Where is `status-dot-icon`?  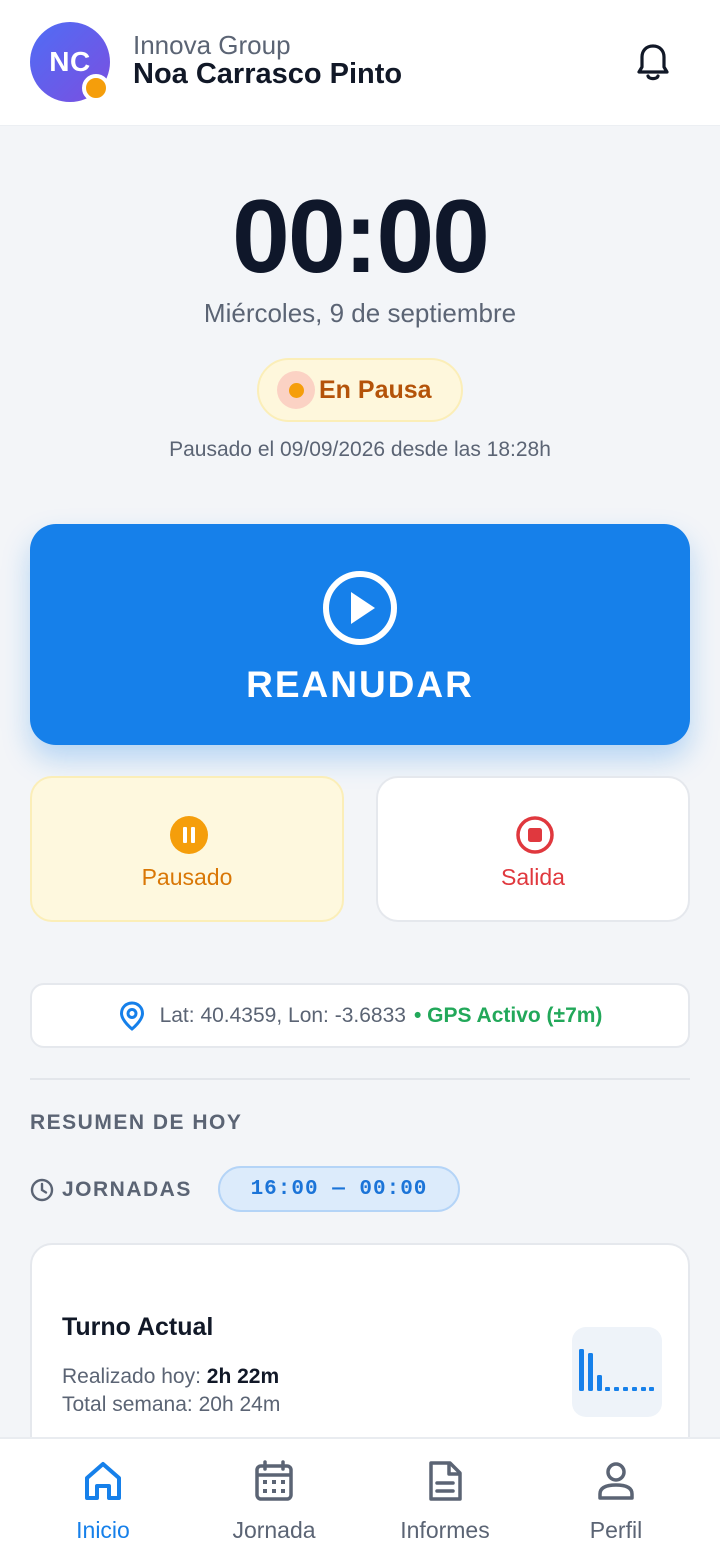
status-dot-icon is located at coordinates (296, 390).